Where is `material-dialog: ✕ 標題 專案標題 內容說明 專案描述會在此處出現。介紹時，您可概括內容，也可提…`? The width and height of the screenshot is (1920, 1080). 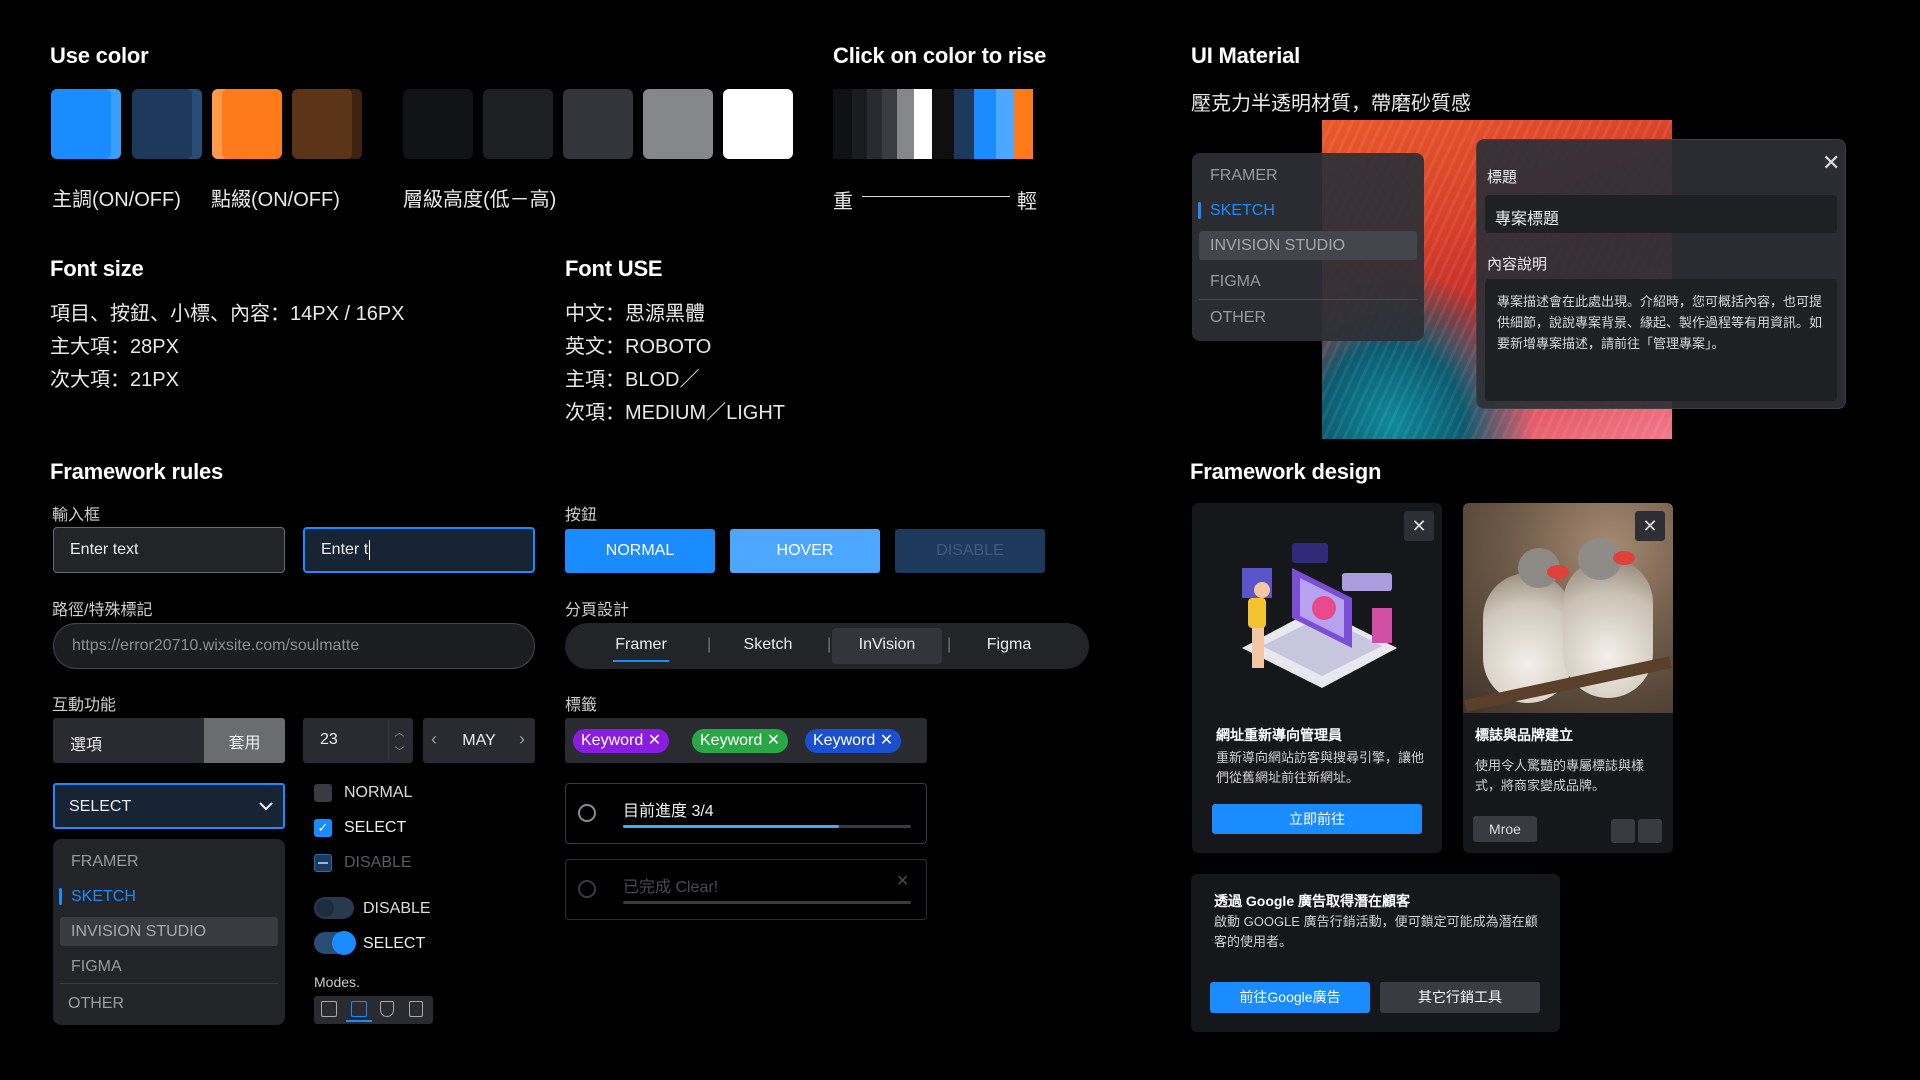 material-dialog: ✕ 標題 專案標題 內容說明 專案描述會在此處出現。介紹時，您可概括內容，也可提… is located at coordinates (1661, 274).